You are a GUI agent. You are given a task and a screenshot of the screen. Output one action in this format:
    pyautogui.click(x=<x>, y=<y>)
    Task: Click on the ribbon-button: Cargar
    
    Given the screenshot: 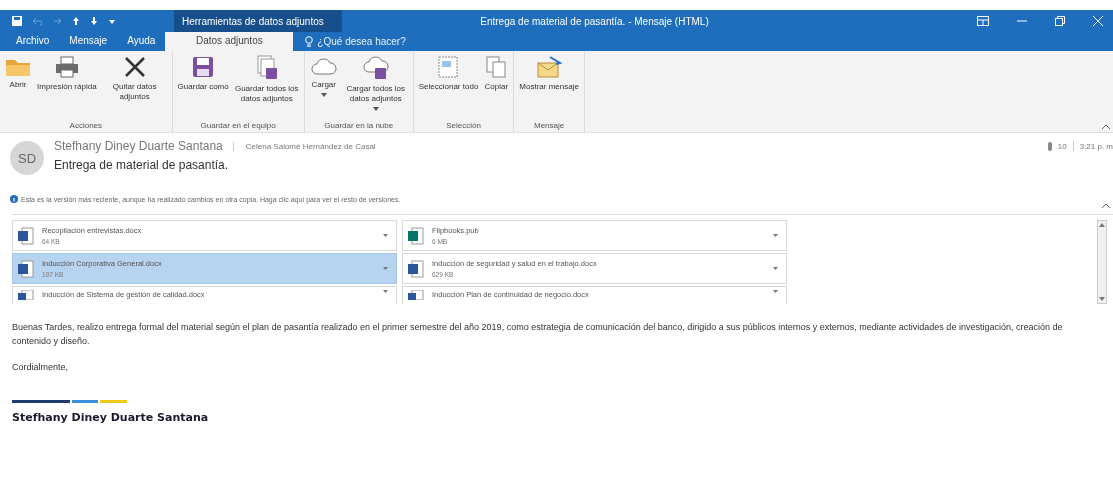 What is the action you would take?
    pyautogui.click(x=323, y=76)
    